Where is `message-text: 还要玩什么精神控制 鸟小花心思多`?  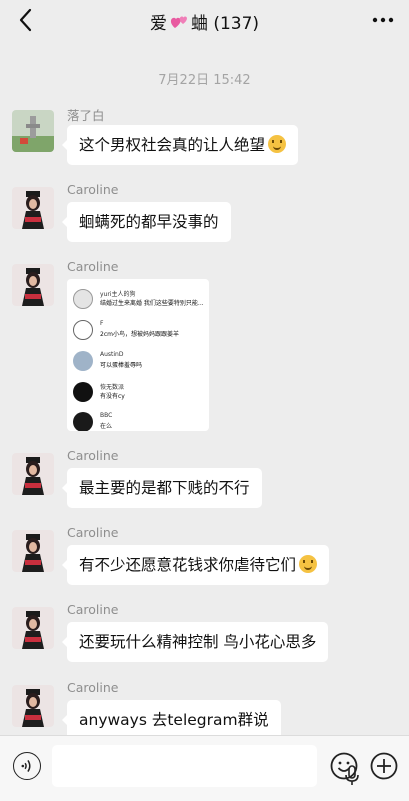 message-text: 还要玩什么精神控制 鸟小花心思多 is located at coordinates (198, 642).